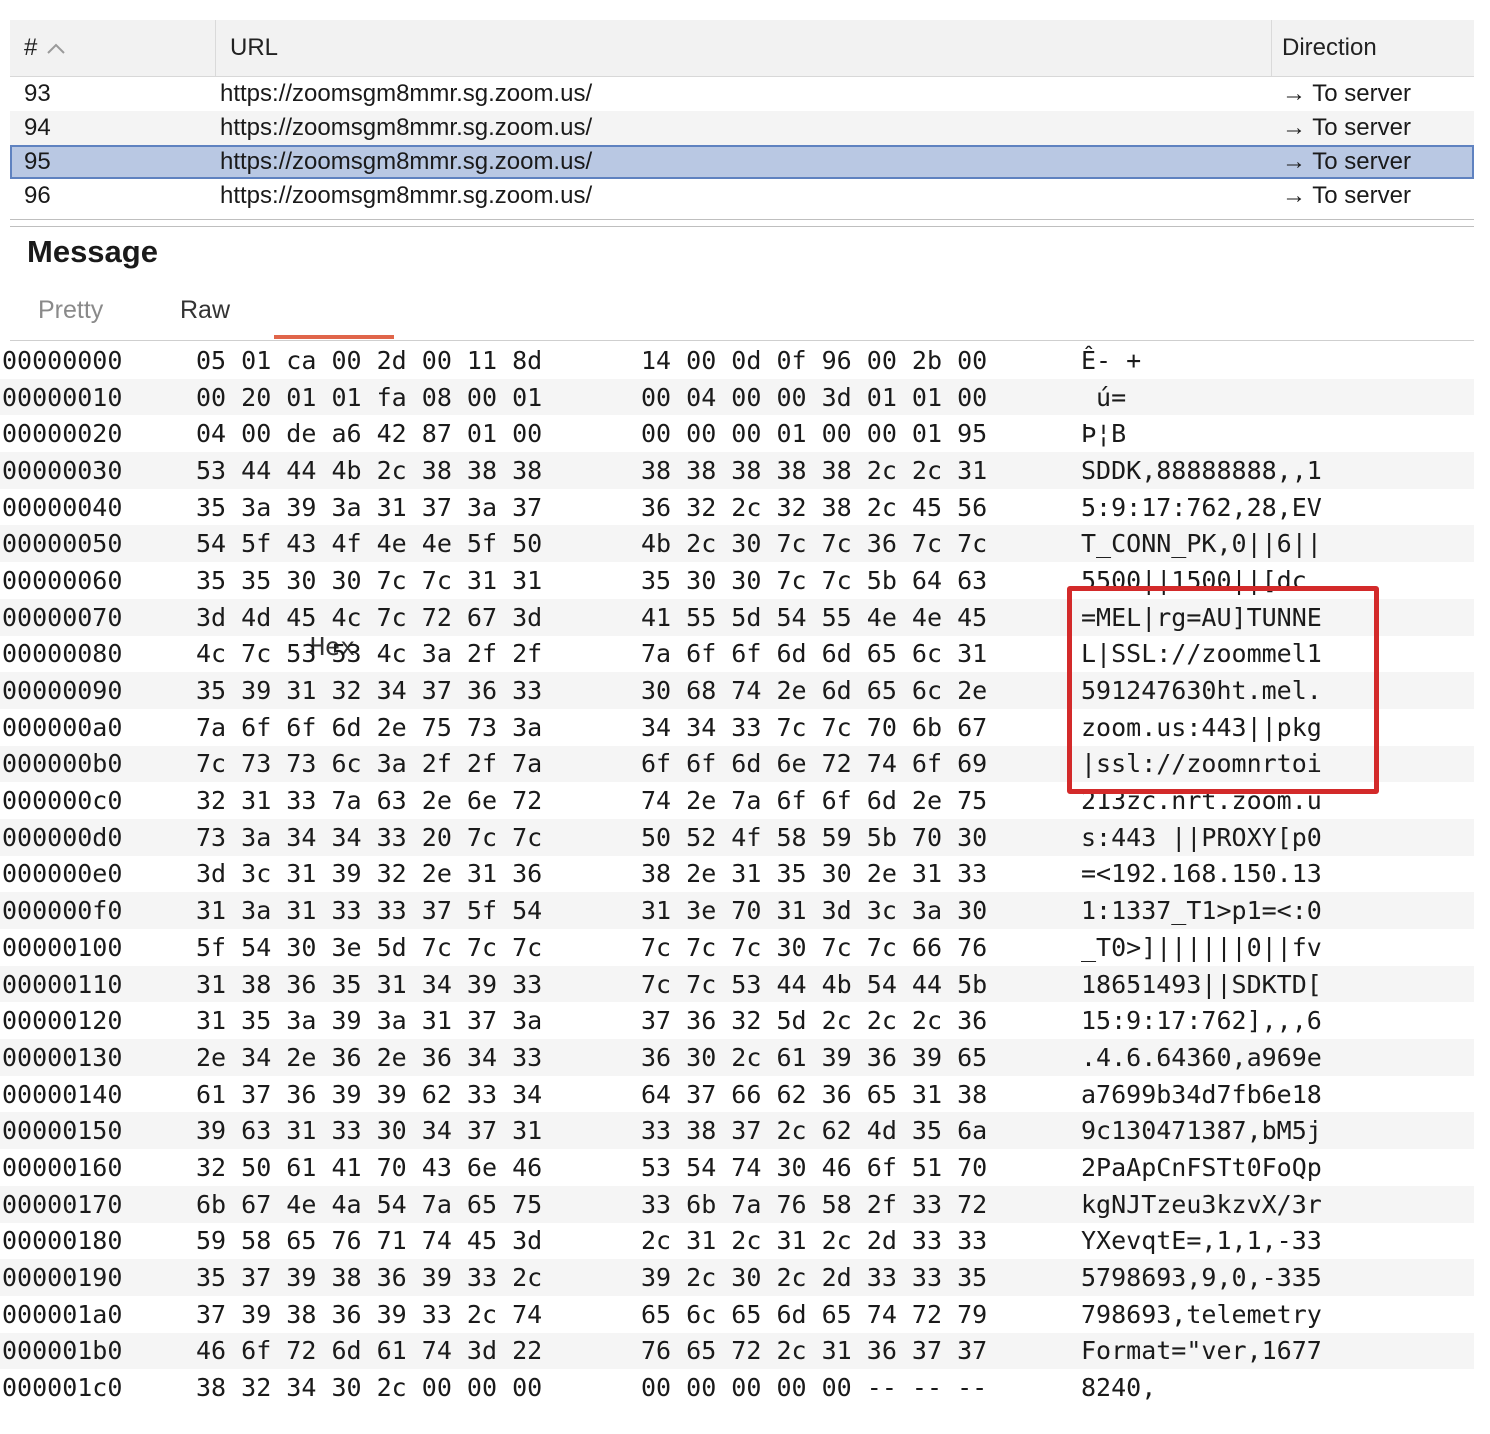  Describe the element at coordinates (814, 654) in the screenshot. I see `hex-bytes-second: 7a 6f 6f 6d 6d 65 6c 31` at that location.